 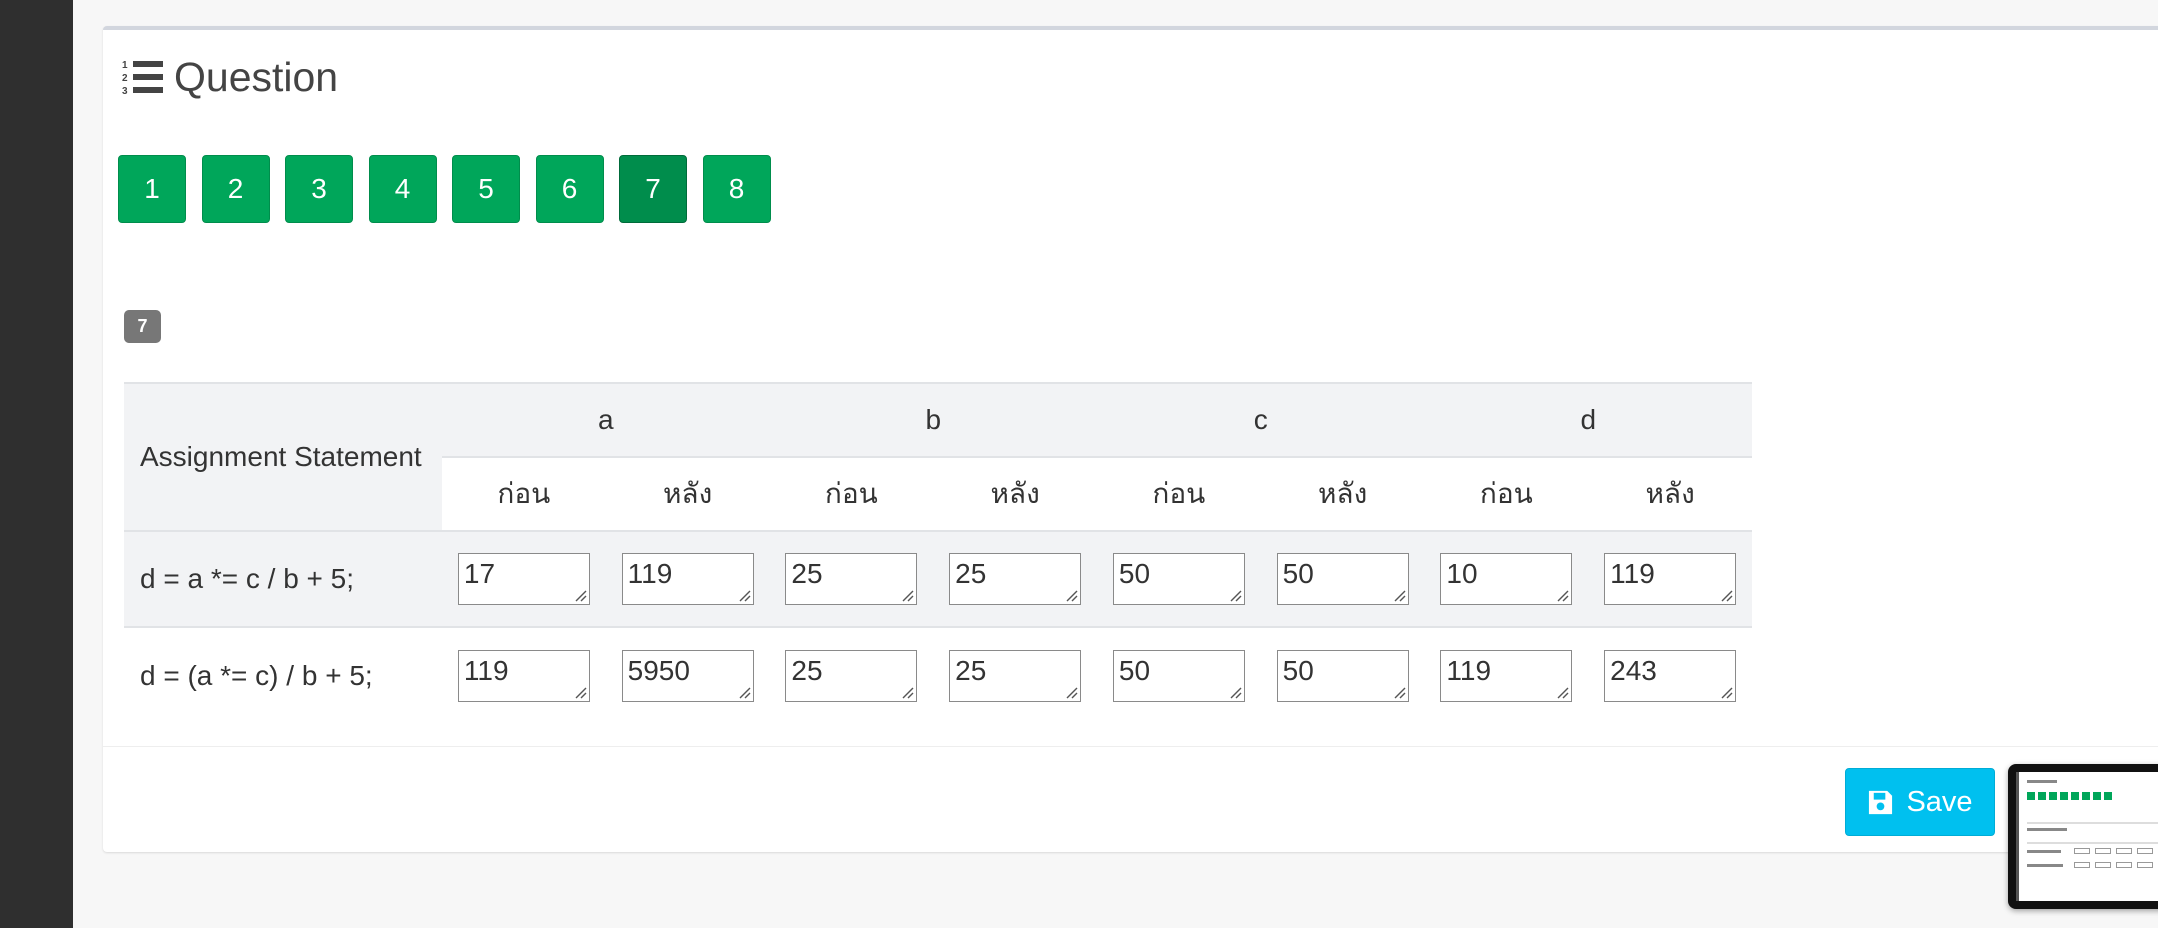 What do you see at coordinates (1633, 670) in the screenshot?
I see `input-value: 243` at bounding box center [1633, 670].